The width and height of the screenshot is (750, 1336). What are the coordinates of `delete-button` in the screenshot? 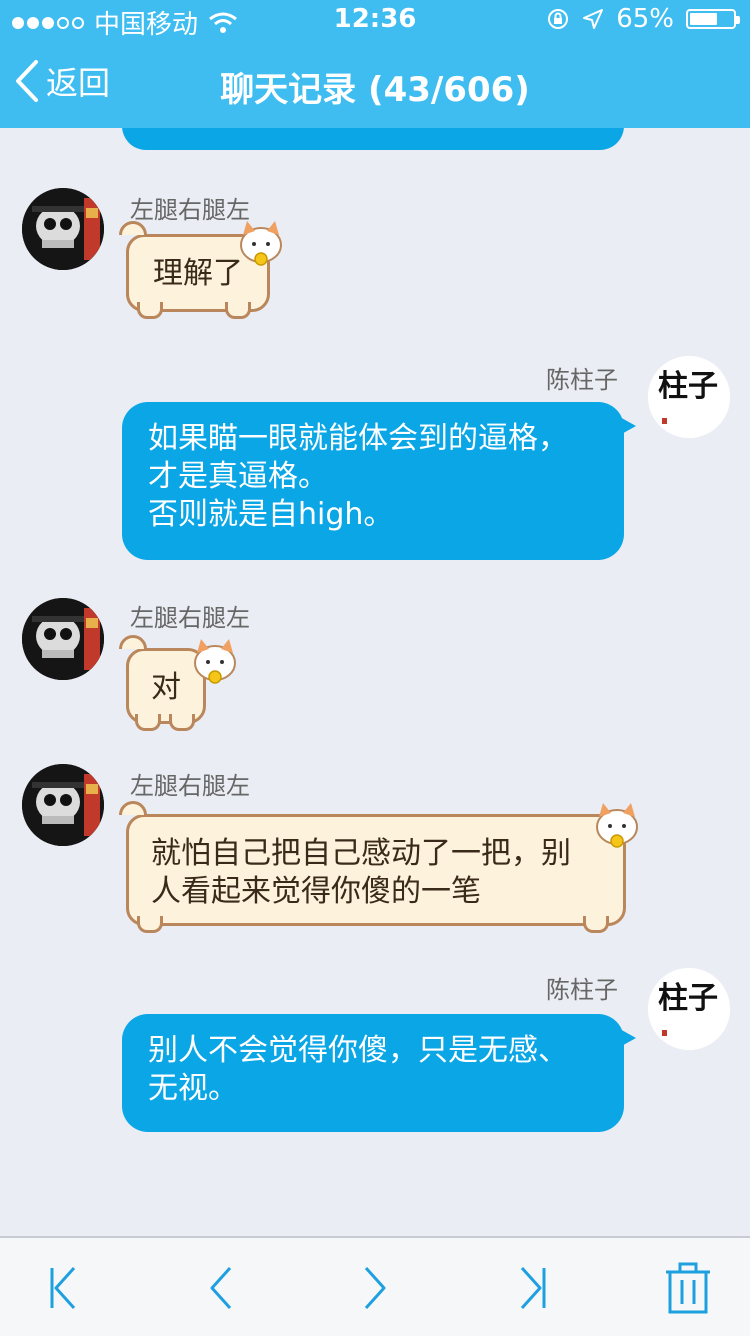 It's located at (688, 1288).